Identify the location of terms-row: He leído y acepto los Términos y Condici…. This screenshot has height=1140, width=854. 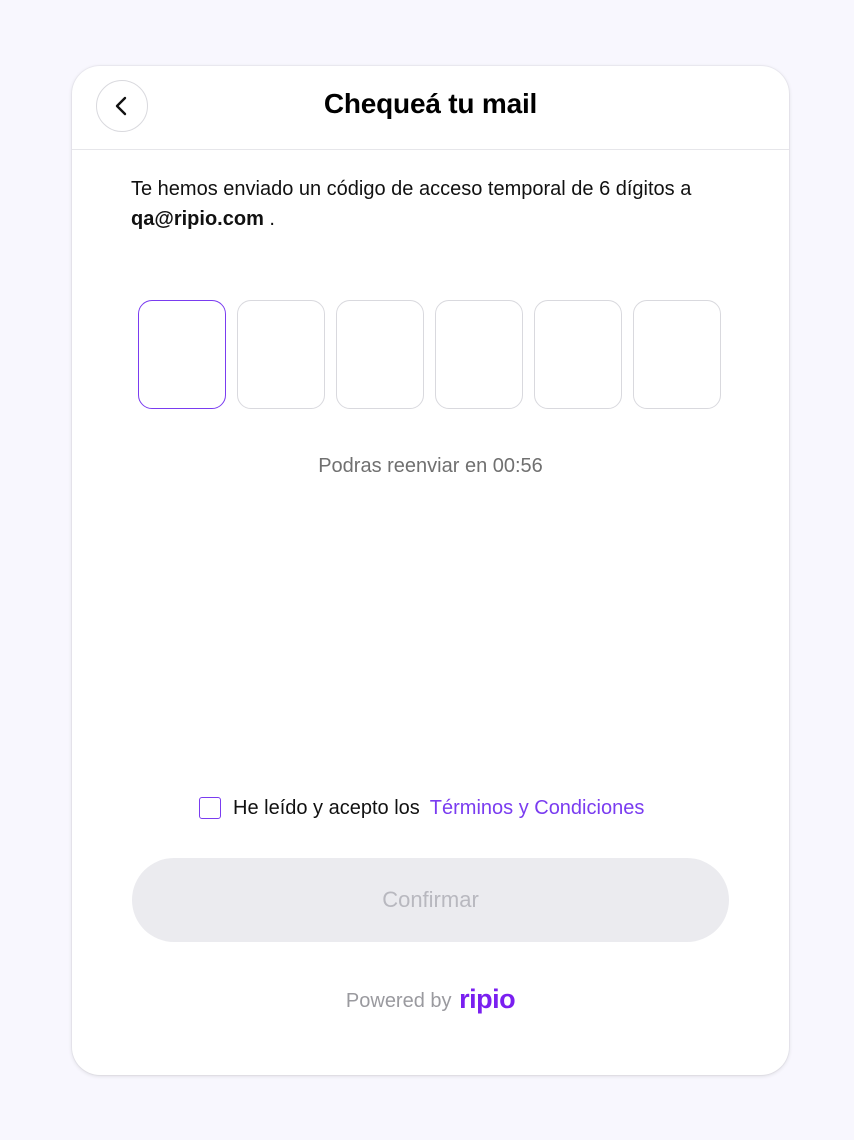
(421, 808).